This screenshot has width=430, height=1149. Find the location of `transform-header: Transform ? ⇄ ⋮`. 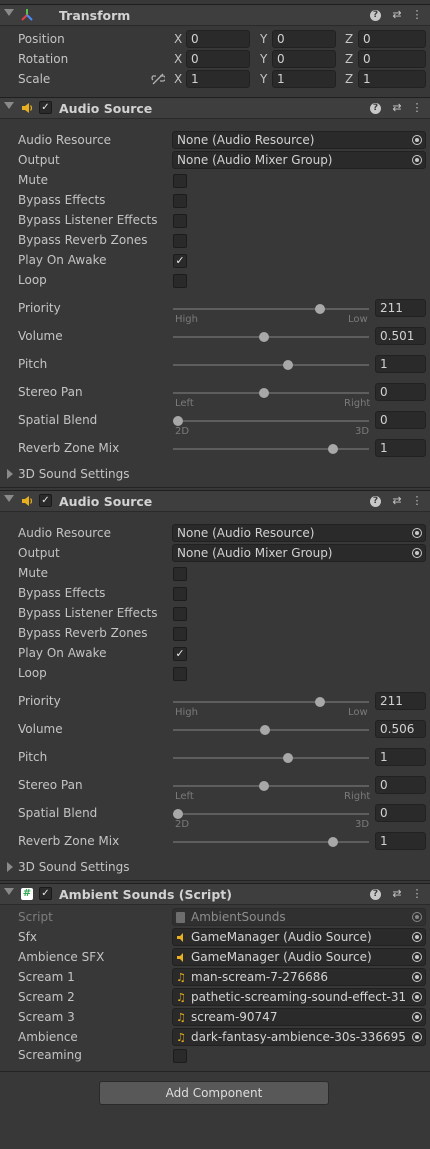

transform-header: Transform ? ⇄ ⋮ is located at coordinates (215, 15).